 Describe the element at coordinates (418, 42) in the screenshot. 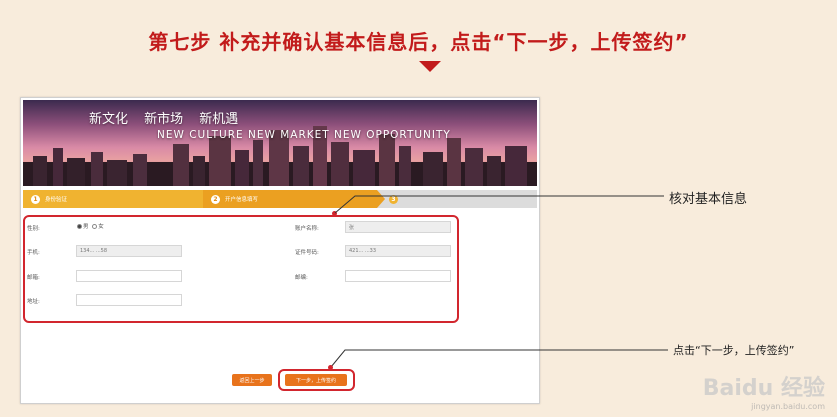

I see `instruction-headline: 第七步 补充并确认基本信息后，点击“下一步，上传签约”` at that location.